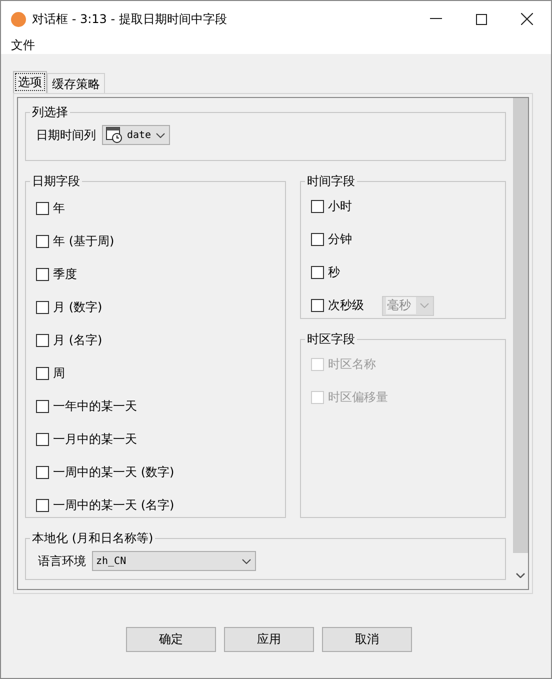 This screenshot has height=679, width=552. Describe the element at coordinates (113, 505) in the screenshot. I see `checkbox-label: 一周中的某一天 (名字)` at that location.